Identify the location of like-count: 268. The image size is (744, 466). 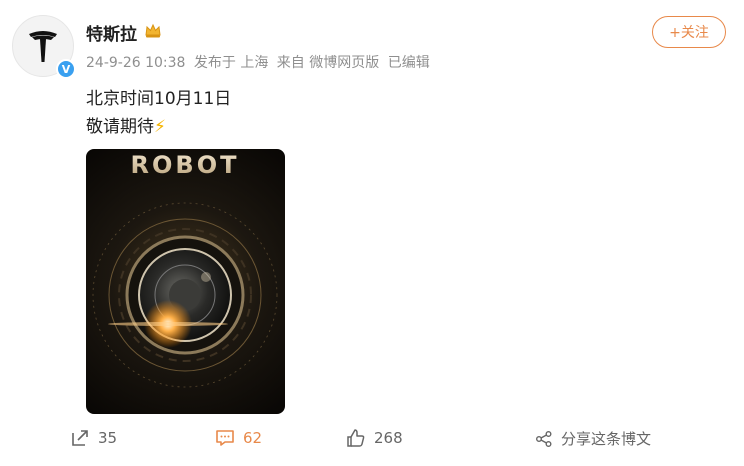
(388, 438).